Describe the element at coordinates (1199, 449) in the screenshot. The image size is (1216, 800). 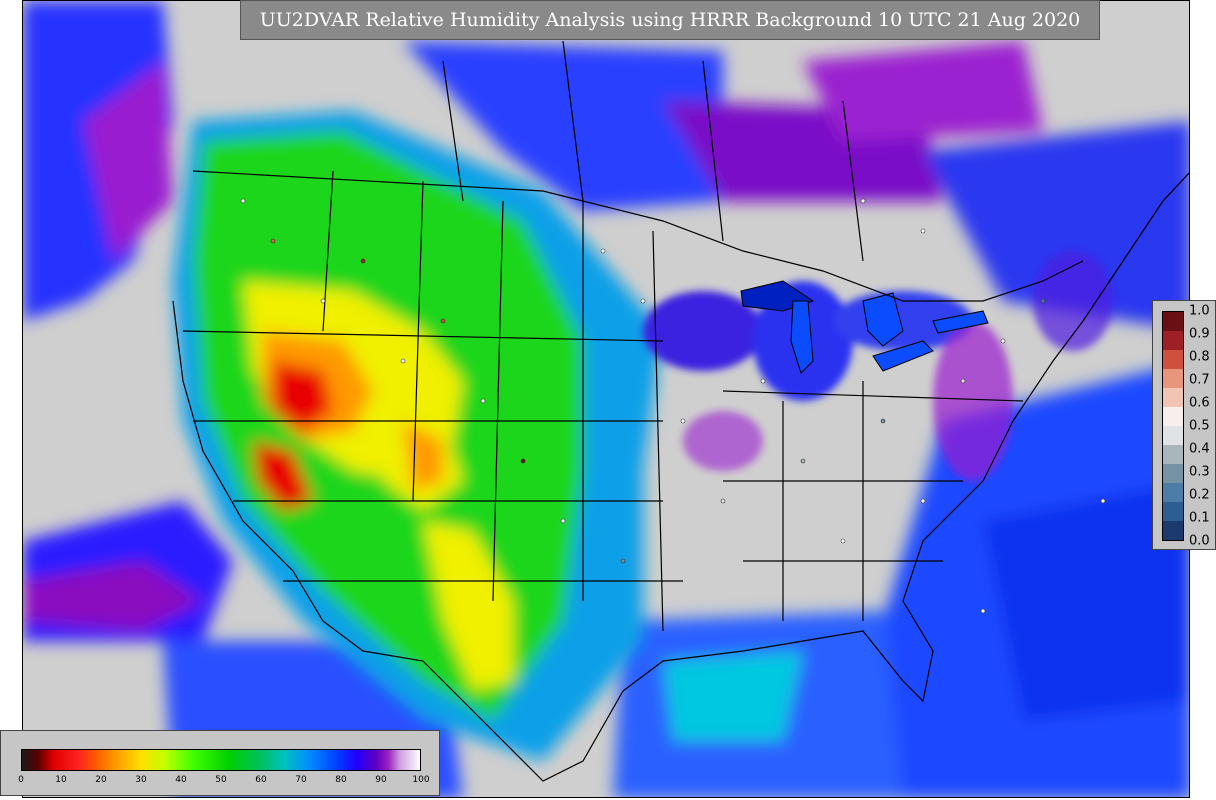
I see `observation-colorbar-tick: 0.4` at that location.